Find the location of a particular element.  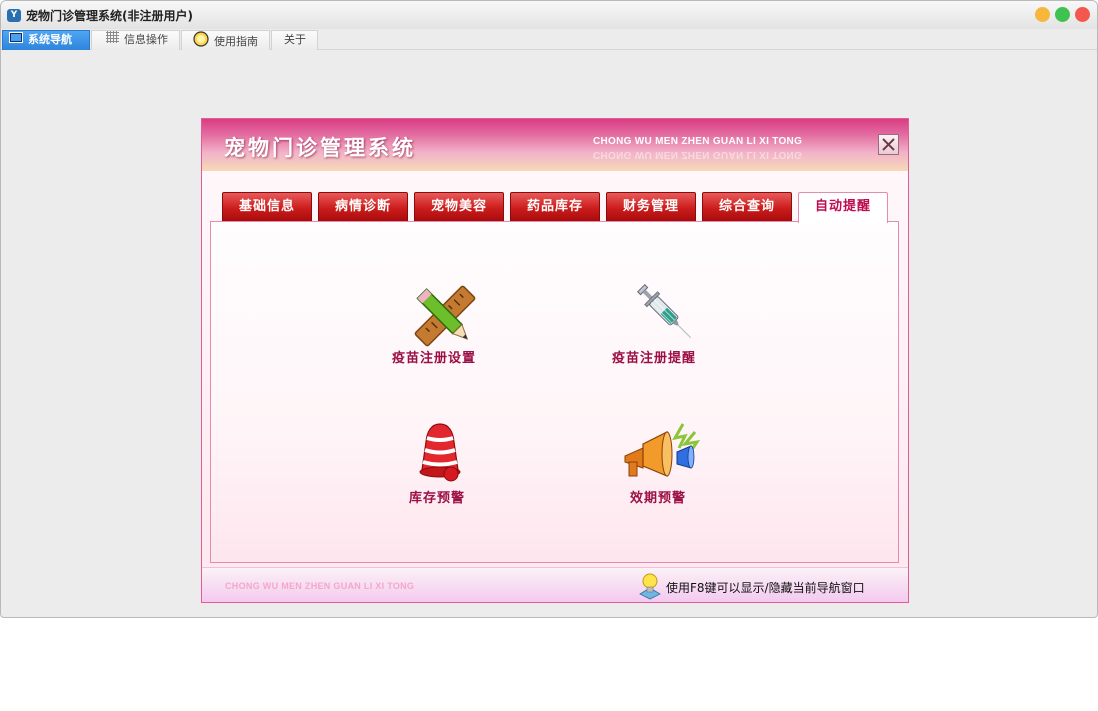

tab-label: 关于 is located at coordinates (295, 39).